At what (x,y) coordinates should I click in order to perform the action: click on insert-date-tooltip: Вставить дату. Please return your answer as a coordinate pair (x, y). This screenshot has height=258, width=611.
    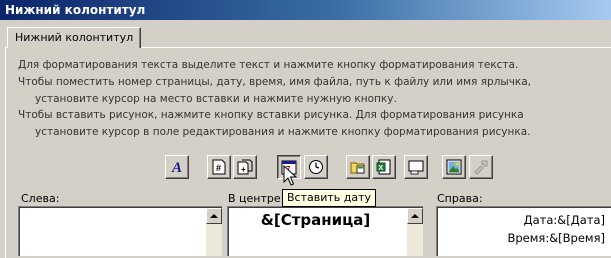
    Looking at the image, I should click on (329, 198).